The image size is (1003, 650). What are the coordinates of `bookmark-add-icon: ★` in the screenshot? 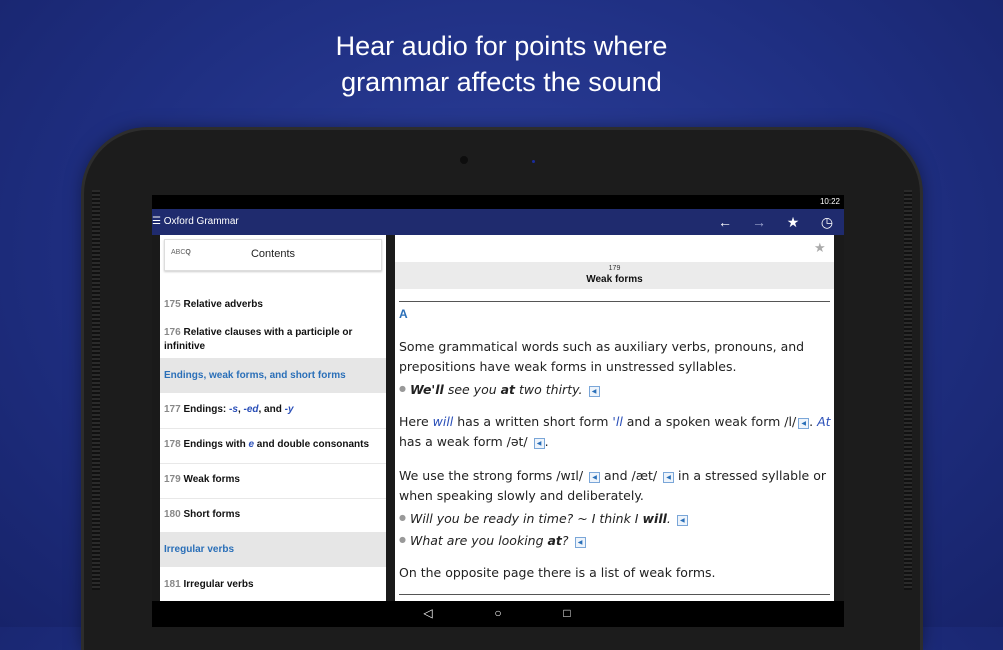 It's located at (821, 248).